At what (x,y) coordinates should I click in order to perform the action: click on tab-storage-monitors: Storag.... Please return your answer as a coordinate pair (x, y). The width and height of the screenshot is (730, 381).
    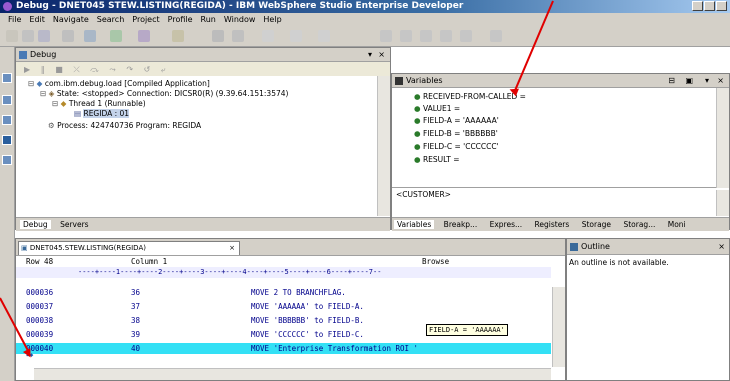
    Looking at the image, I should click on (639, 224).